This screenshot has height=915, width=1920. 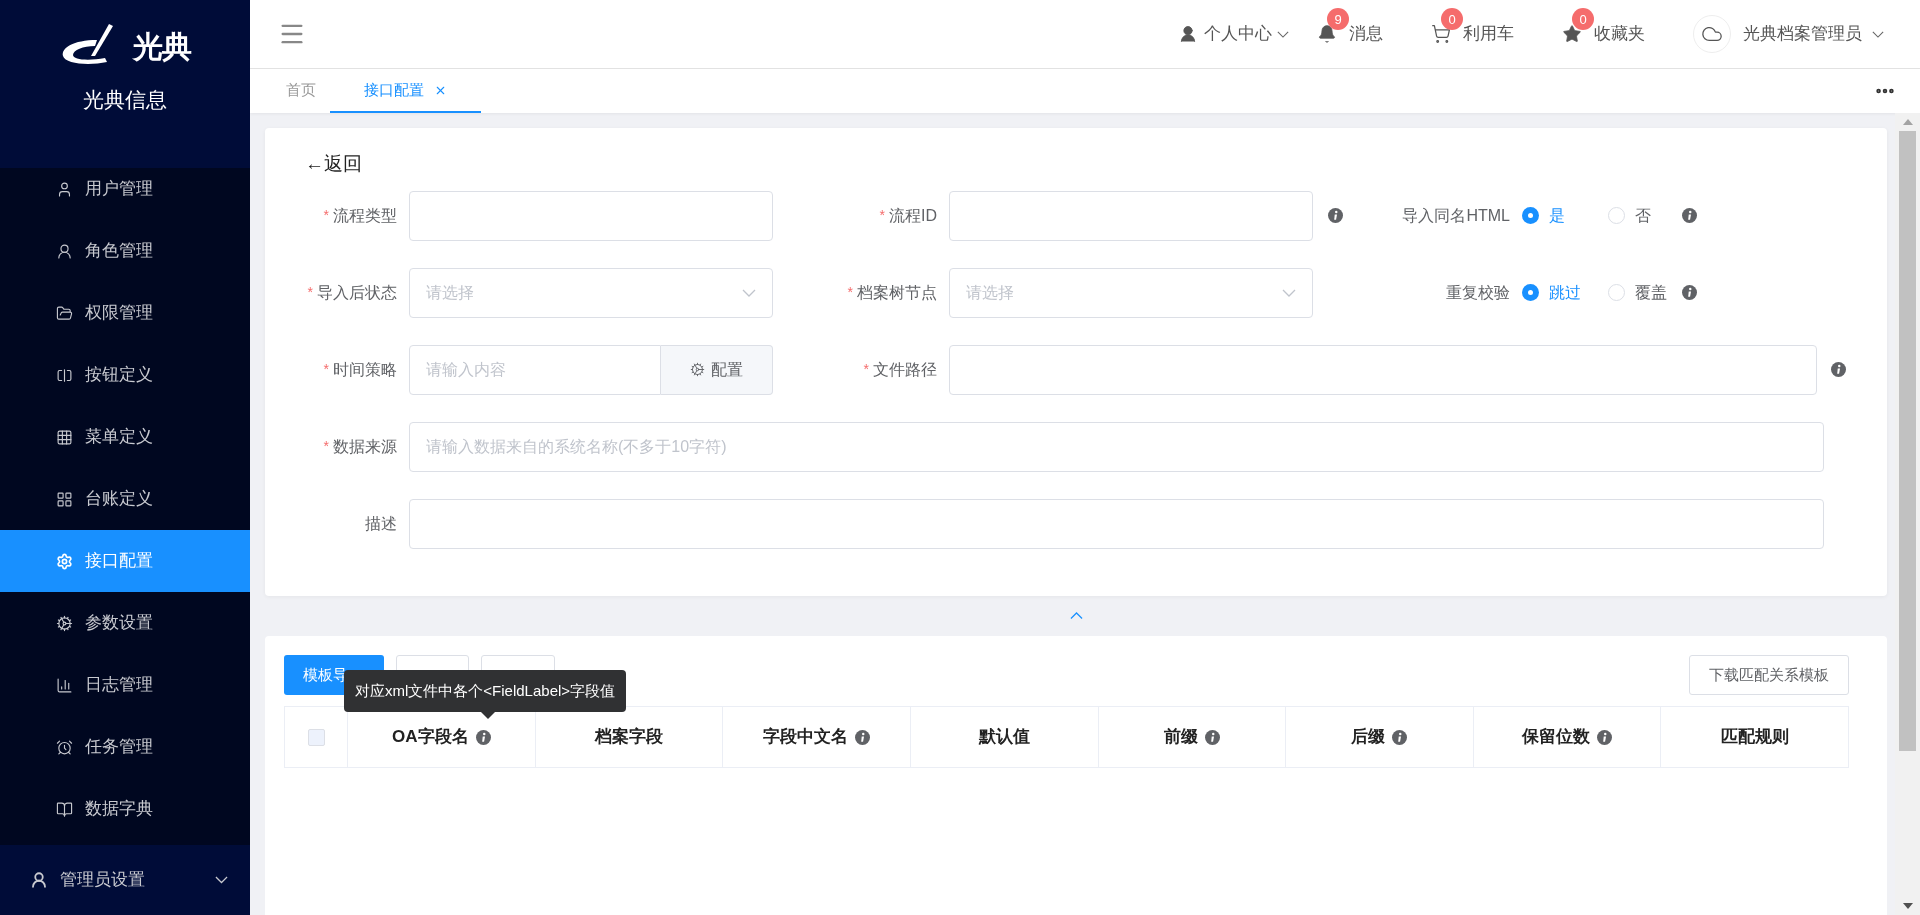 What do you see at coordinates (897, 292) in the screenshot?
I see `field-label: 档案树节点` at bounding box center [897, 292].